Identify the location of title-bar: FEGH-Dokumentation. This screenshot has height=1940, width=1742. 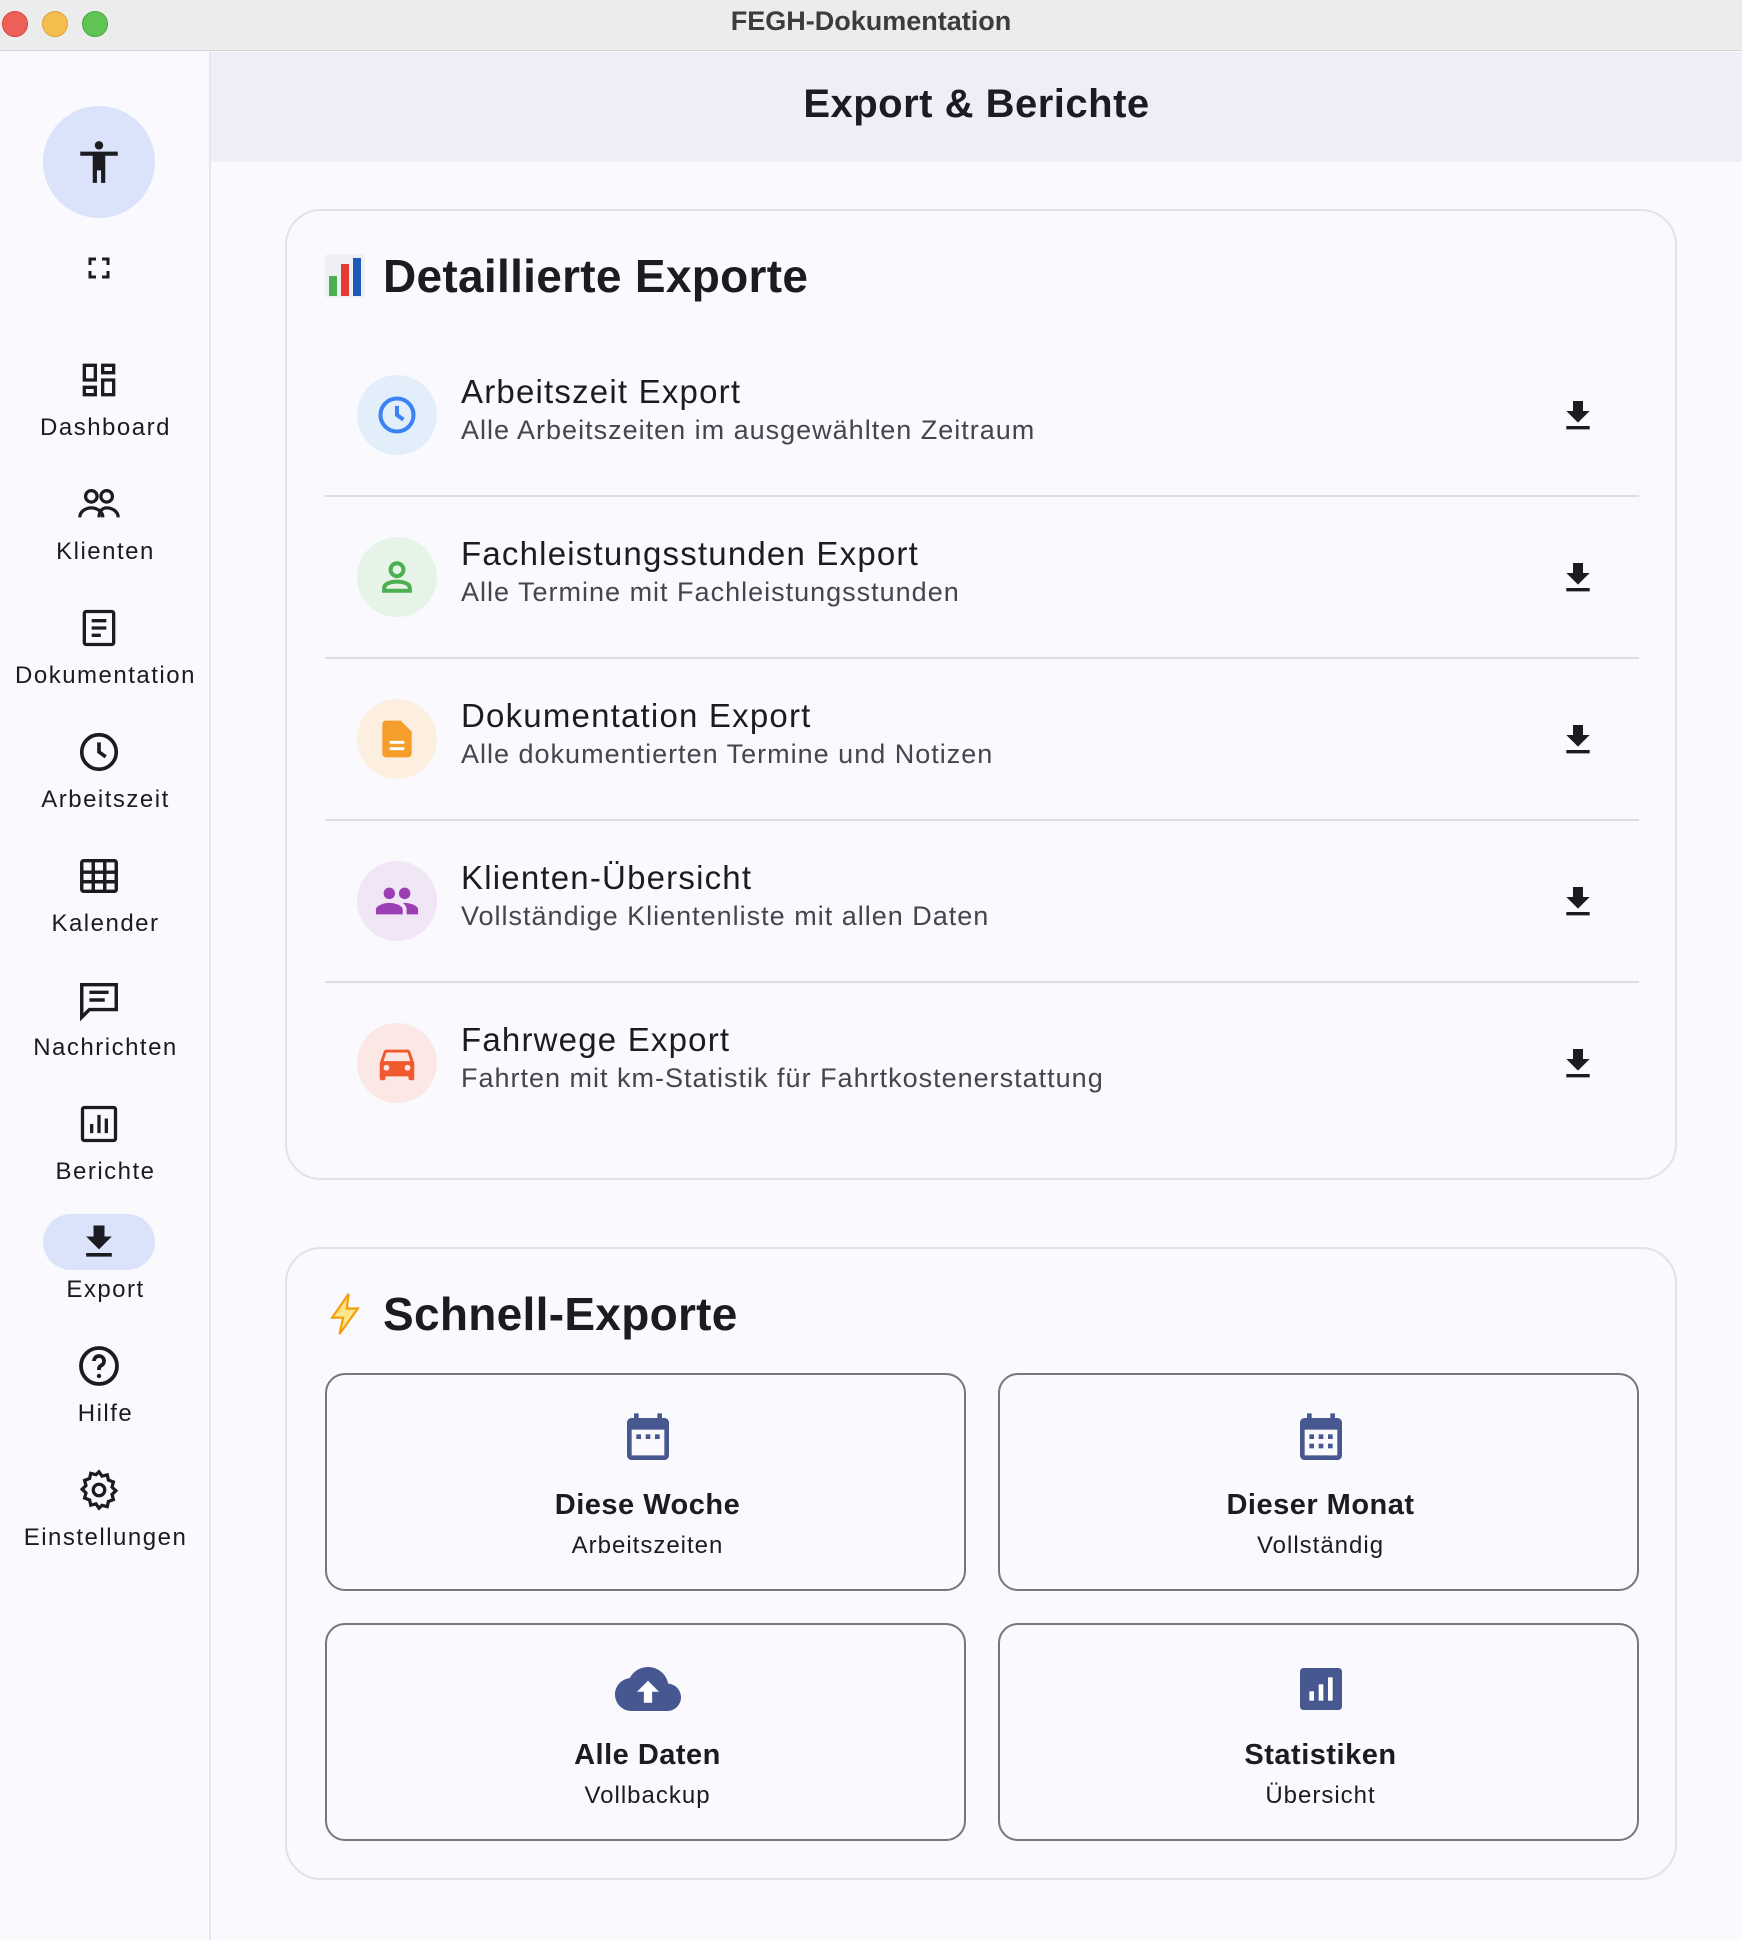
(871, 25).